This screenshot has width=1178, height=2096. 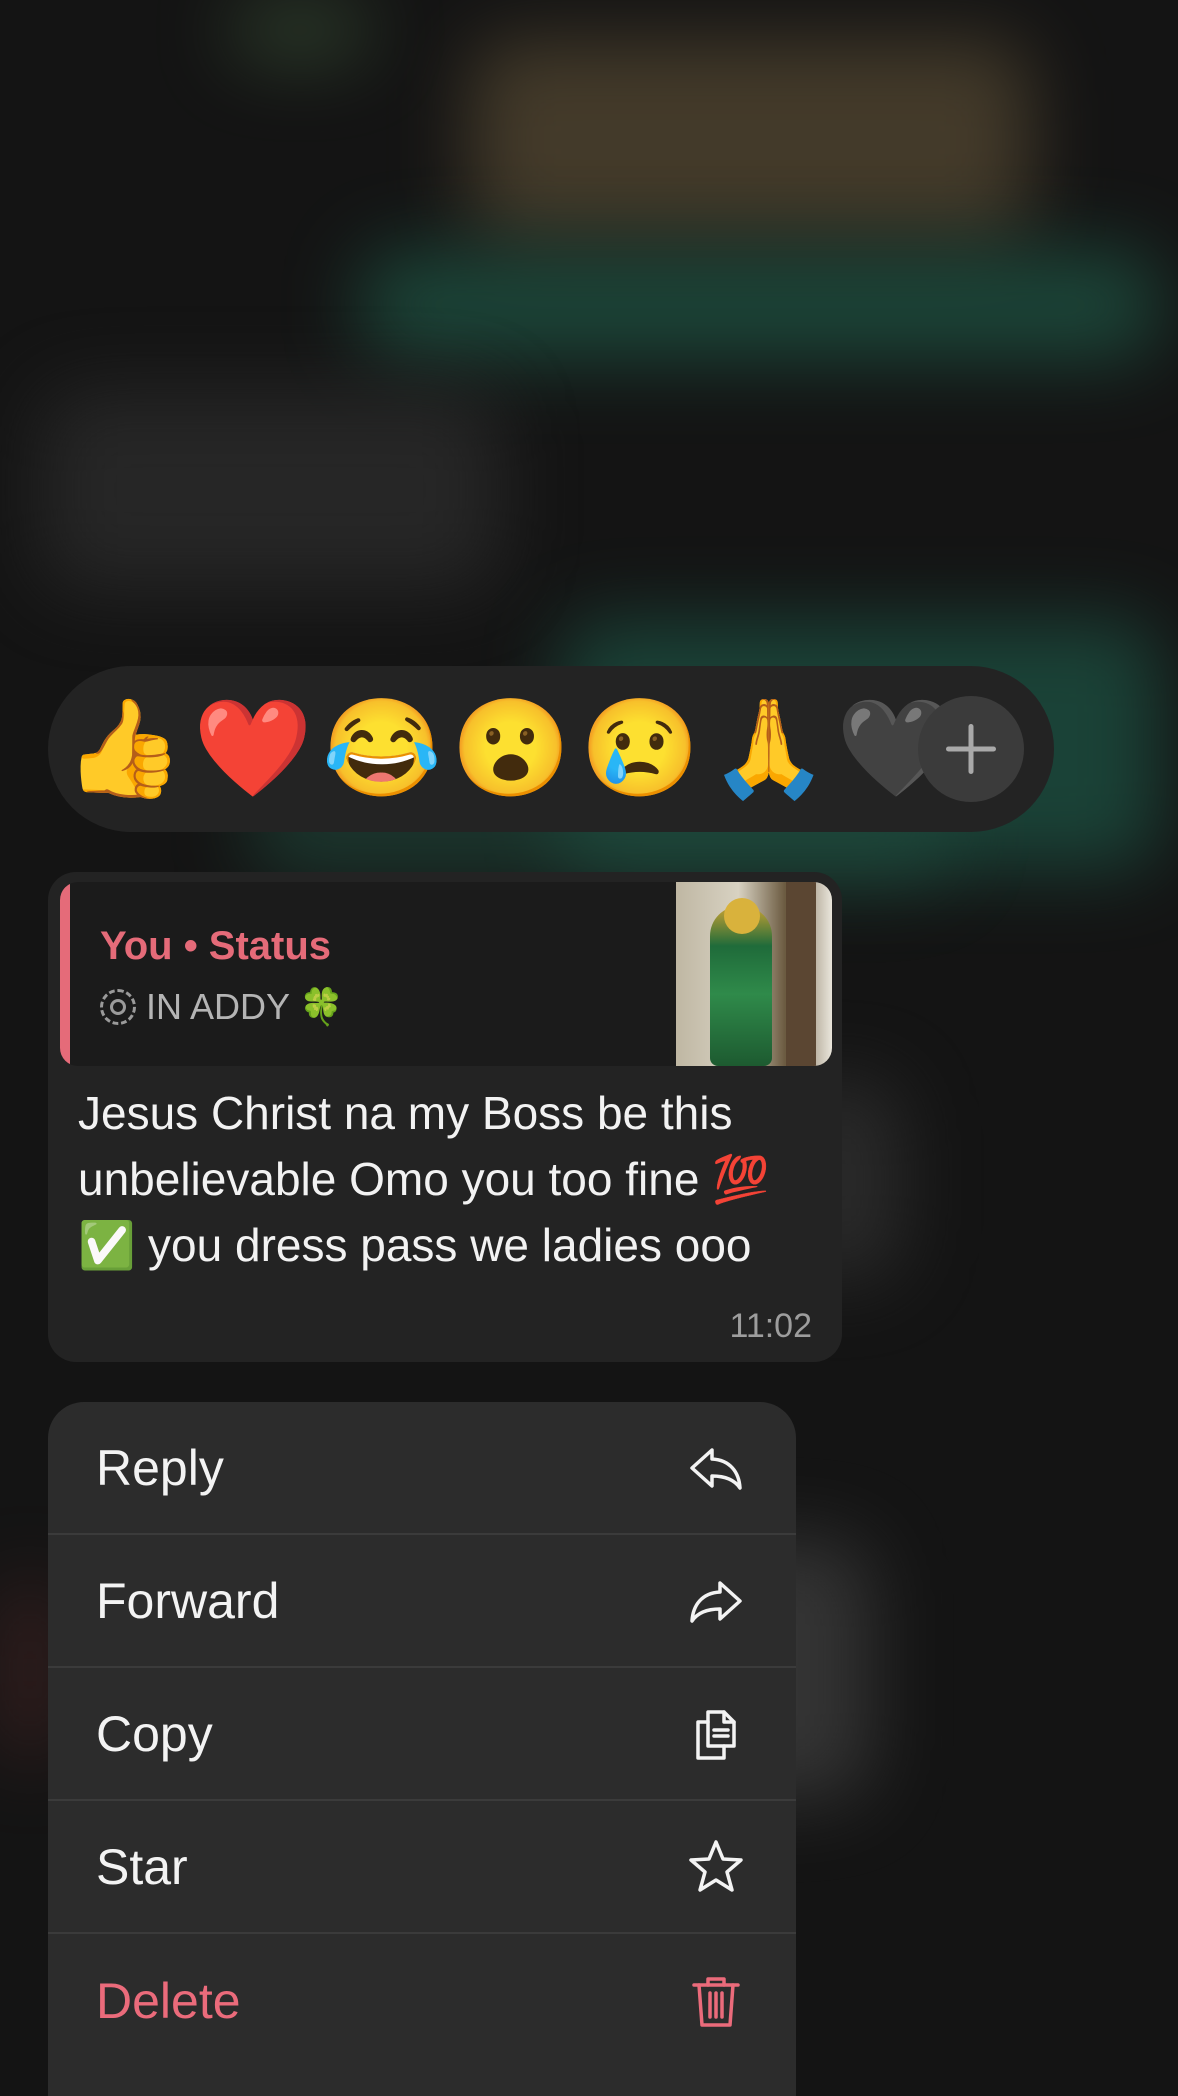 I want to click on reaction-bar: 👍 ❤️ 😂 😮 😢 🙏 🖤, so click(x=551, y=749).